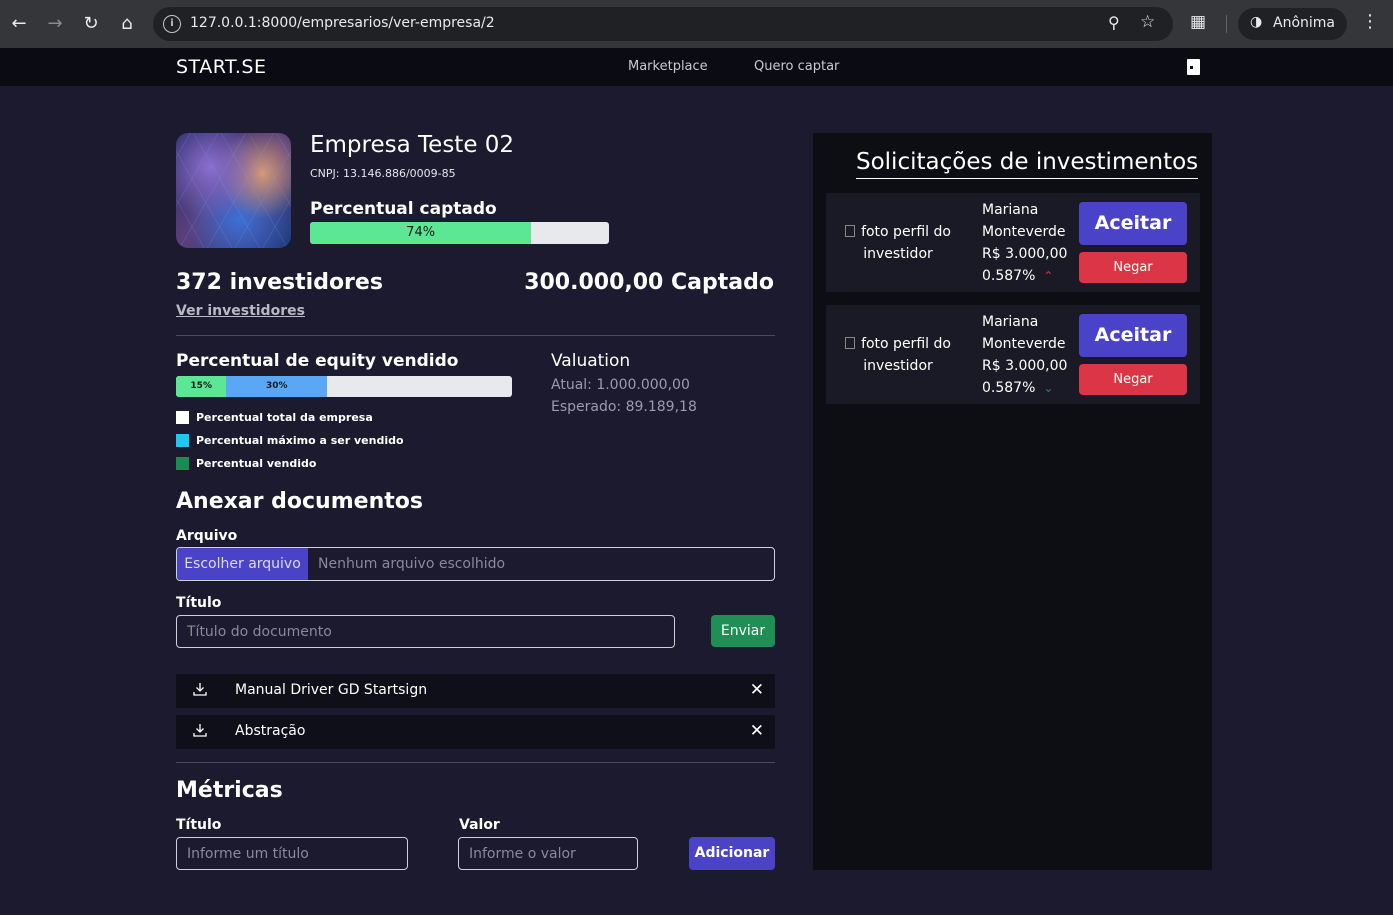 The width and height of the screenshot is (1393, 915). I want to click on toolbar-divider, so click(1226, 24).